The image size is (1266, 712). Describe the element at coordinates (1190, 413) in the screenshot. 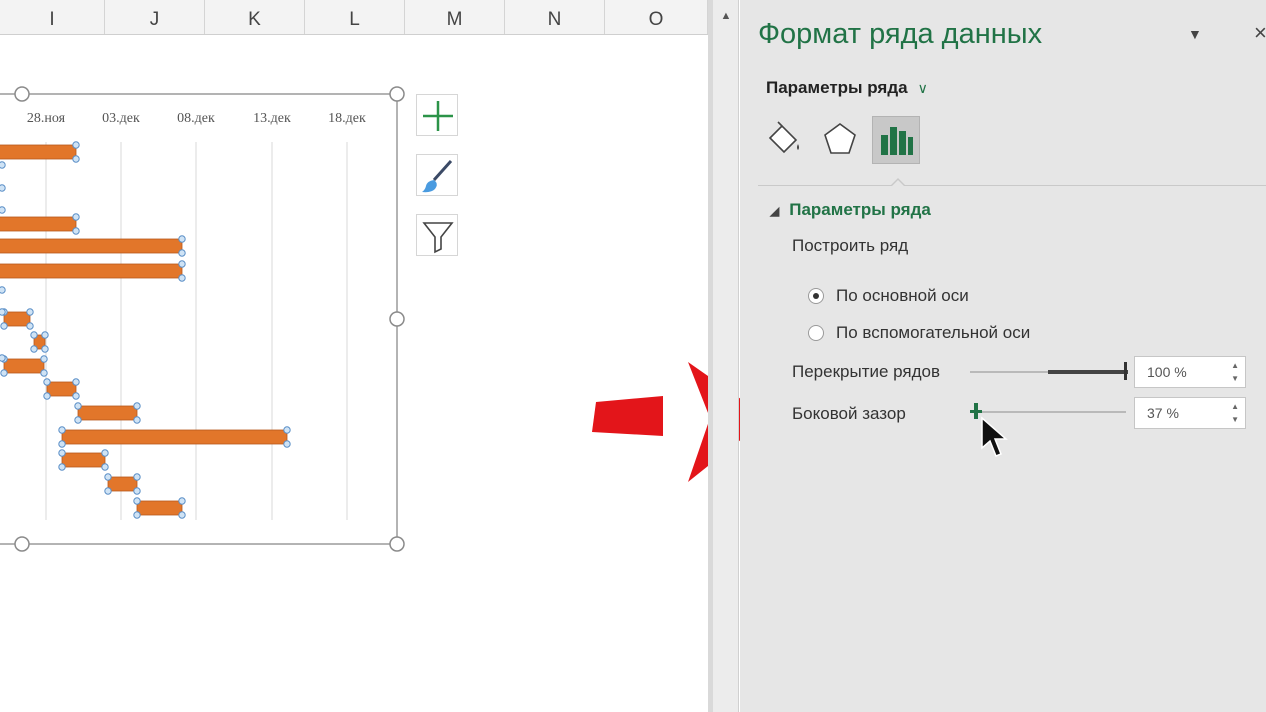

I see `gap-width-input: 37 % ▲ ▼` at that location.